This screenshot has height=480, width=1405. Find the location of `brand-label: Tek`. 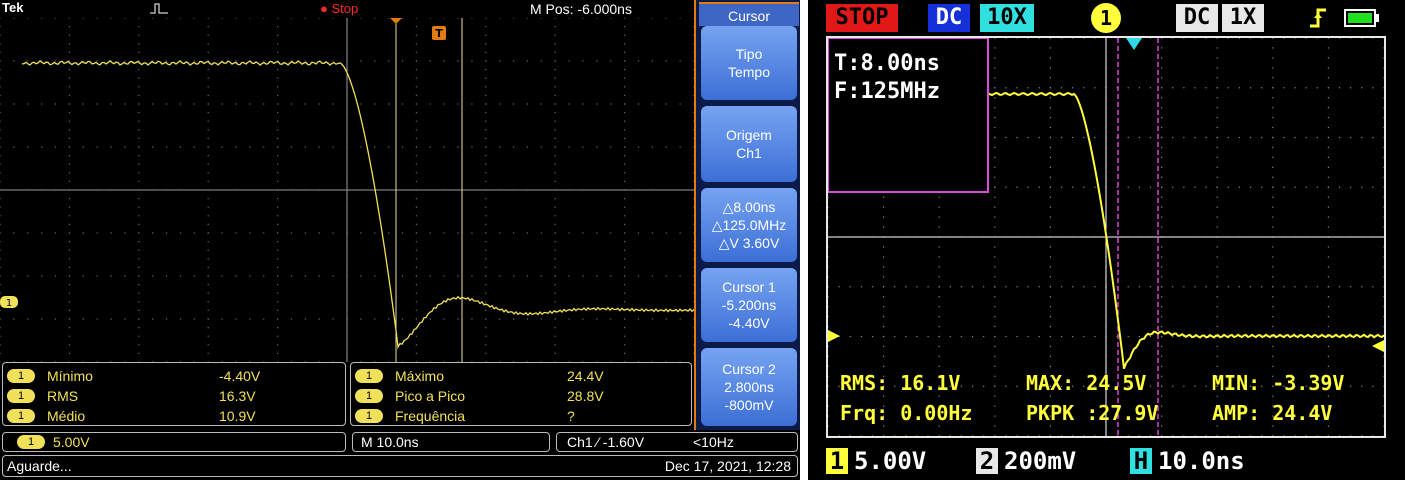

brand-label: Tek is located at coordinates (13, 7).